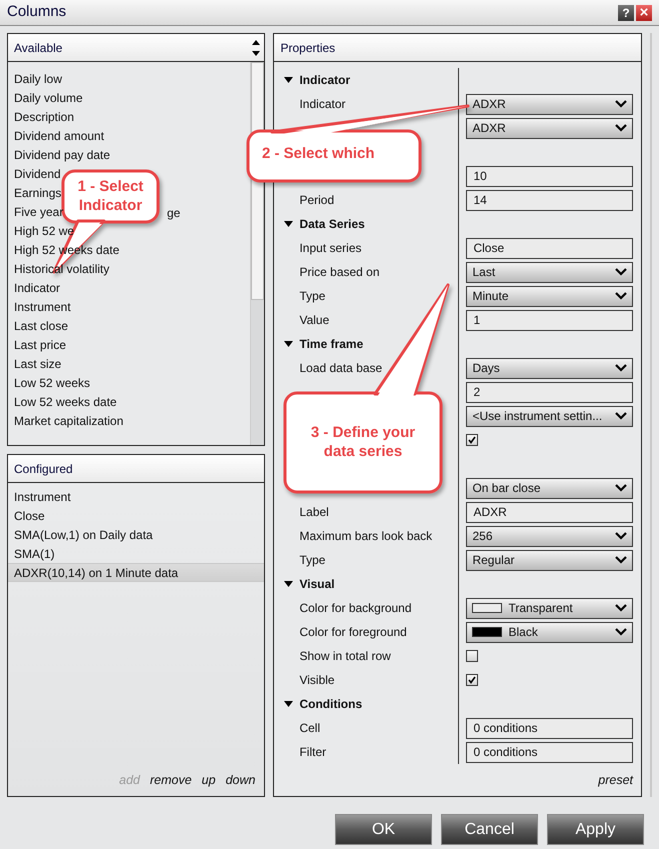  Describe the element at coordinates (550, 176) in the screenshot. I see `input-field: 10` at that location.